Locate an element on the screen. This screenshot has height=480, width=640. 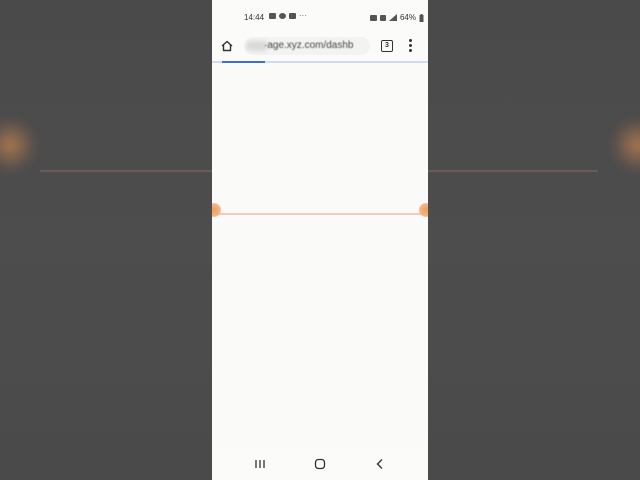
horizontal-divider-line is located at coordinates (320, 214).